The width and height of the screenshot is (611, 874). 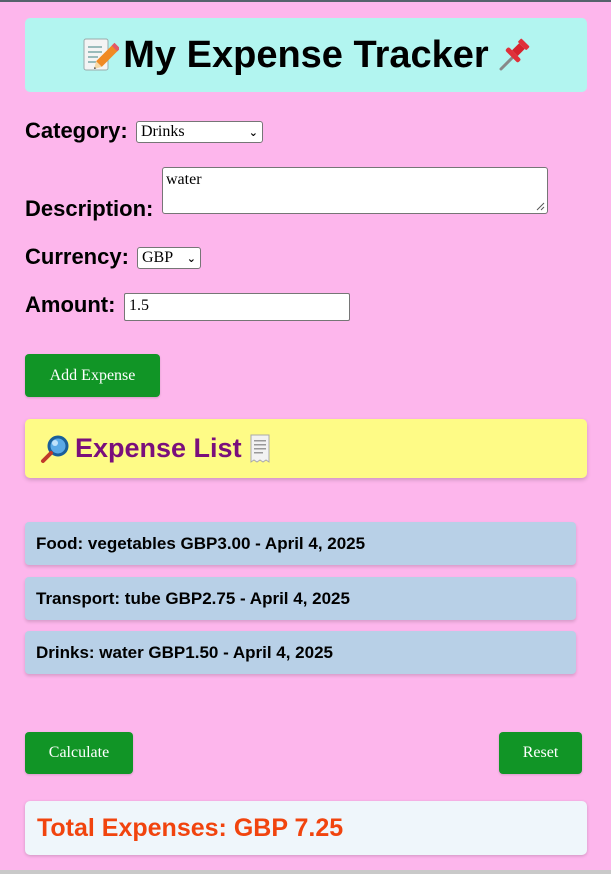 I want to click on window-bottom-border, so click(x=305, y=872).